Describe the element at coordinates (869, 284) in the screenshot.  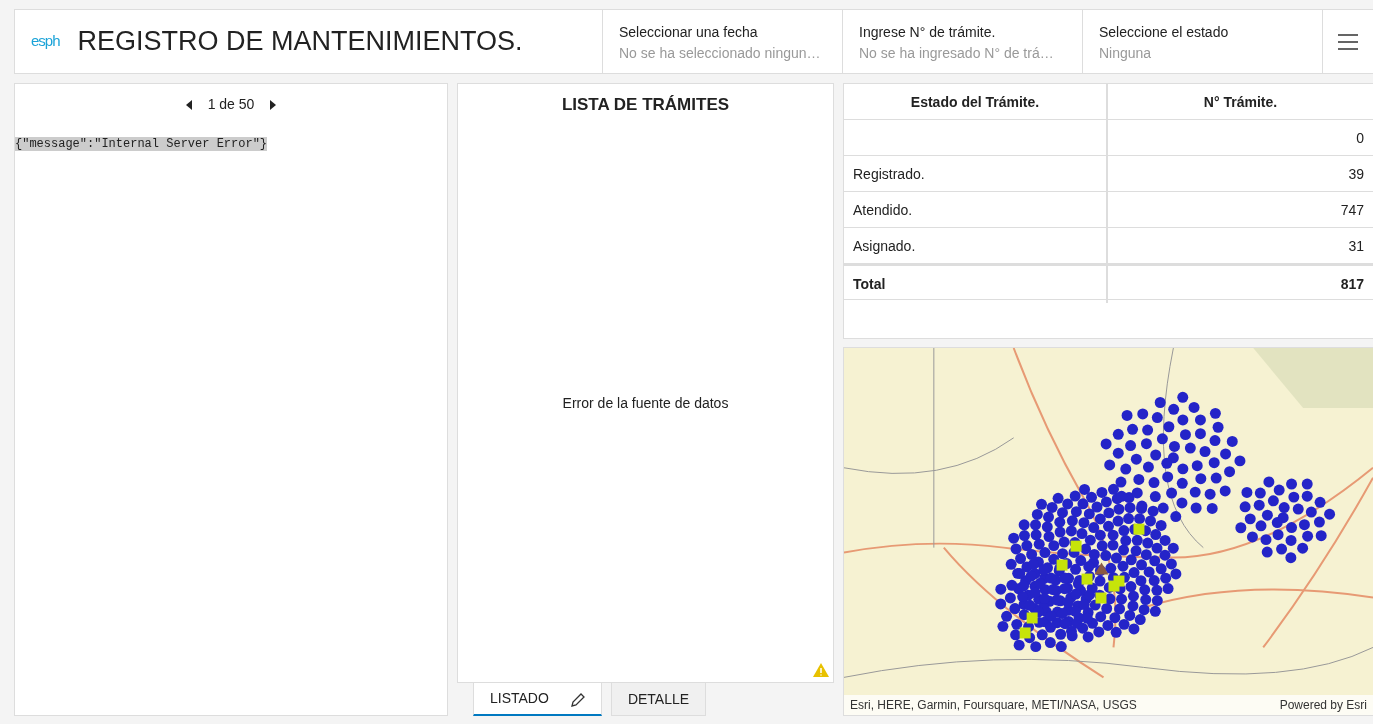
I see `table-cell-text: Total` at that location.